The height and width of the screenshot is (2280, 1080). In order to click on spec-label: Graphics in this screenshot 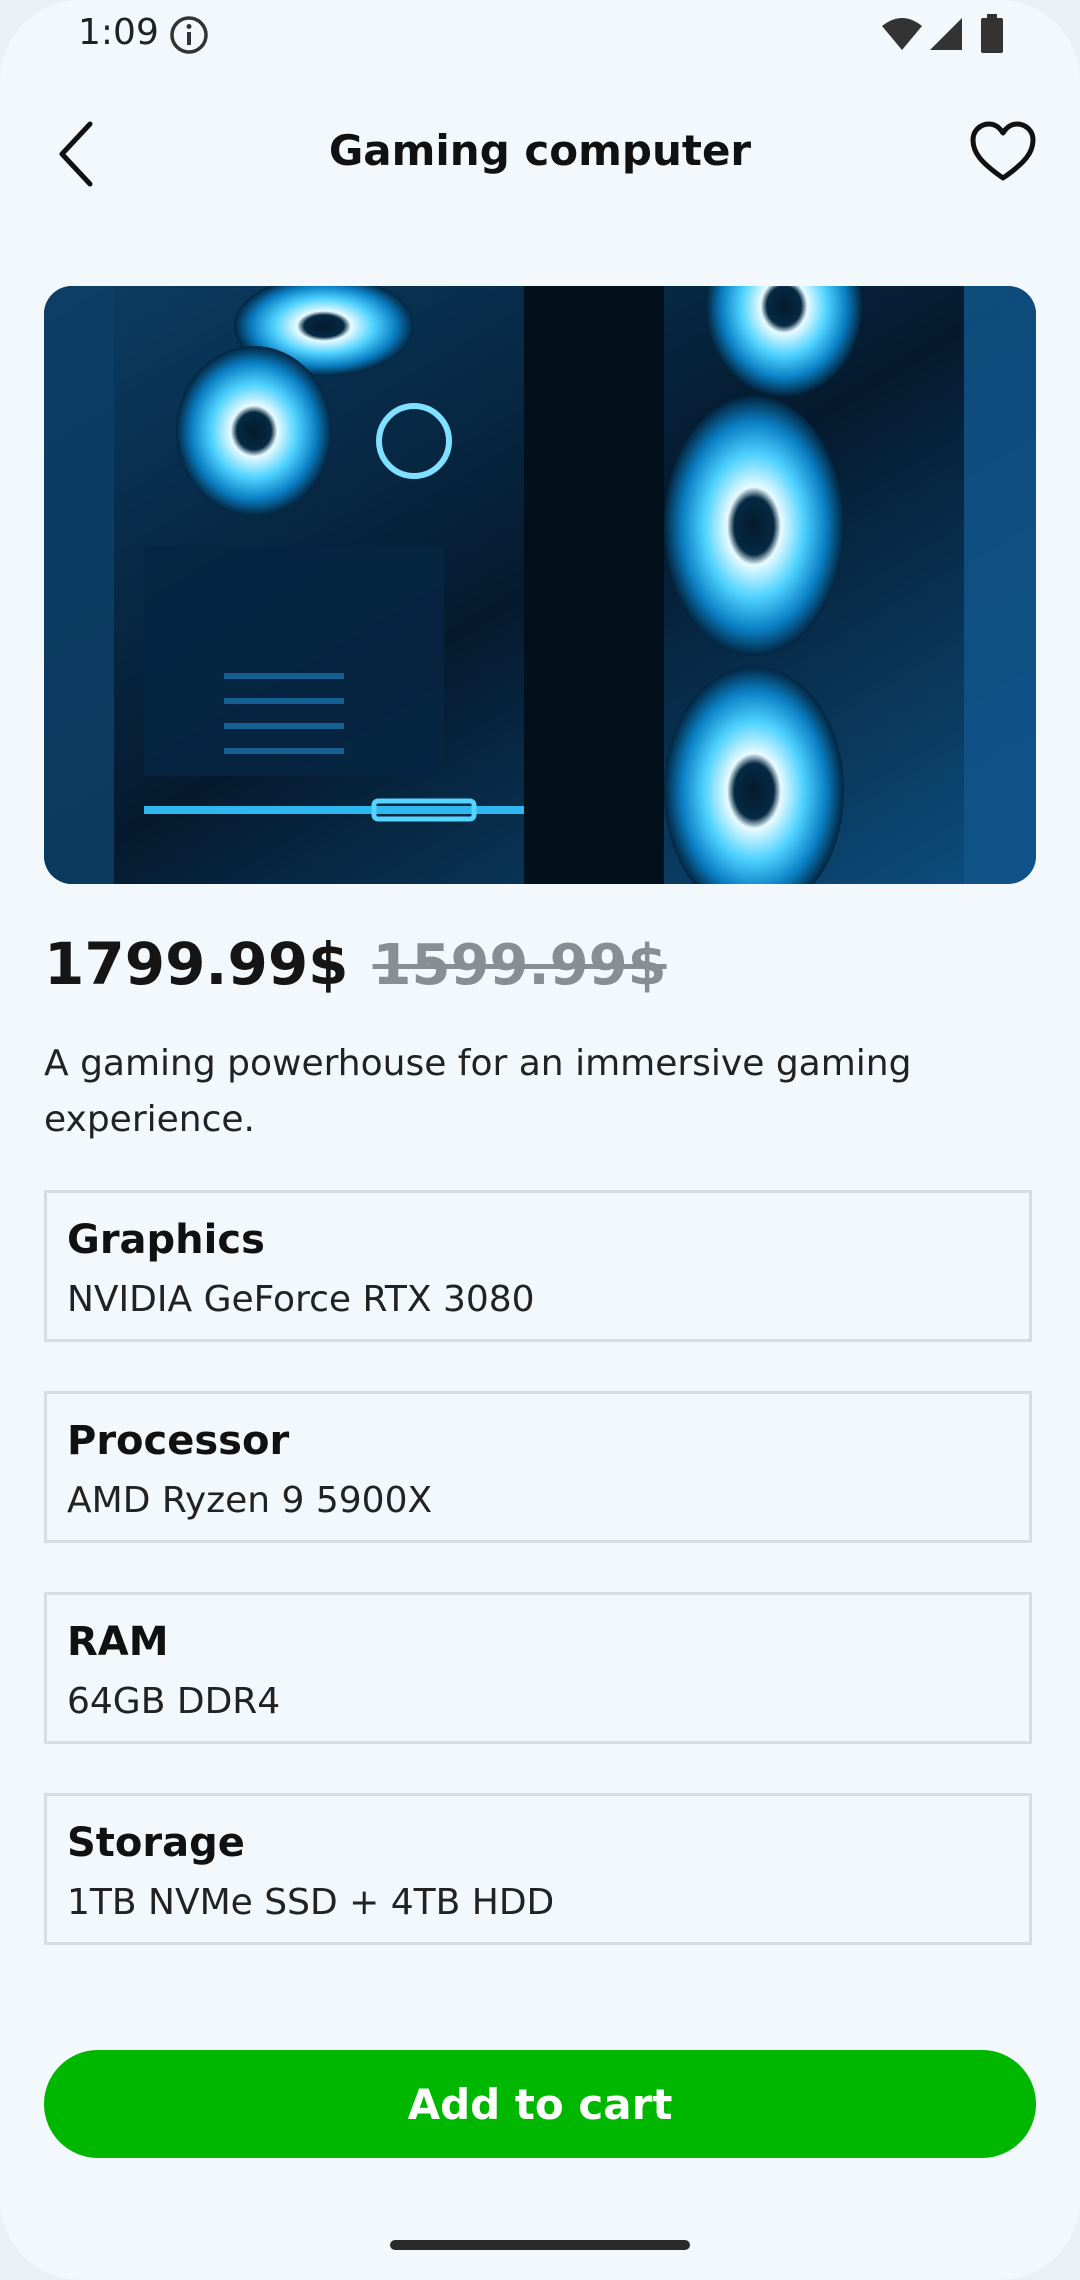, I will do `click(166, 1240)`.